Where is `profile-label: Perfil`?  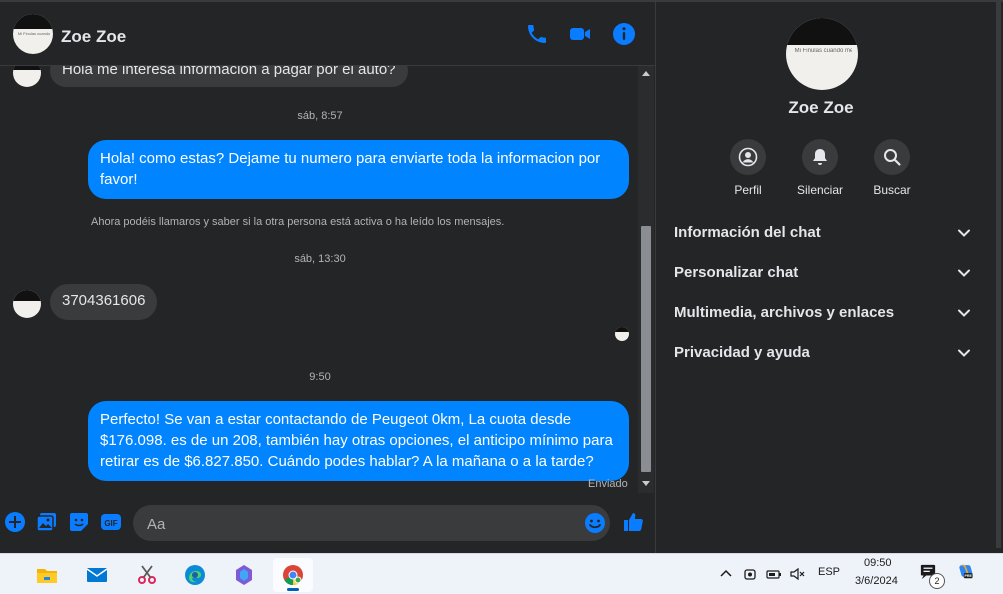
profile-label: Perfil is located at coordinates (748, 190).